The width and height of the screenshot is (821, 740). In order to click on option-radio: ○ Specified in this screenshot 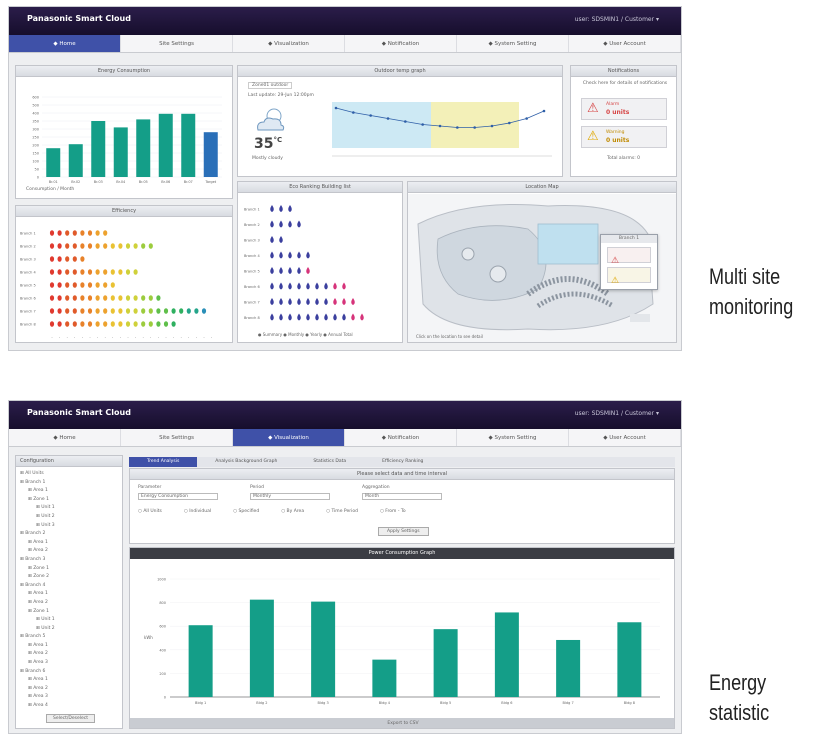, I will do `click(246, 511)`.